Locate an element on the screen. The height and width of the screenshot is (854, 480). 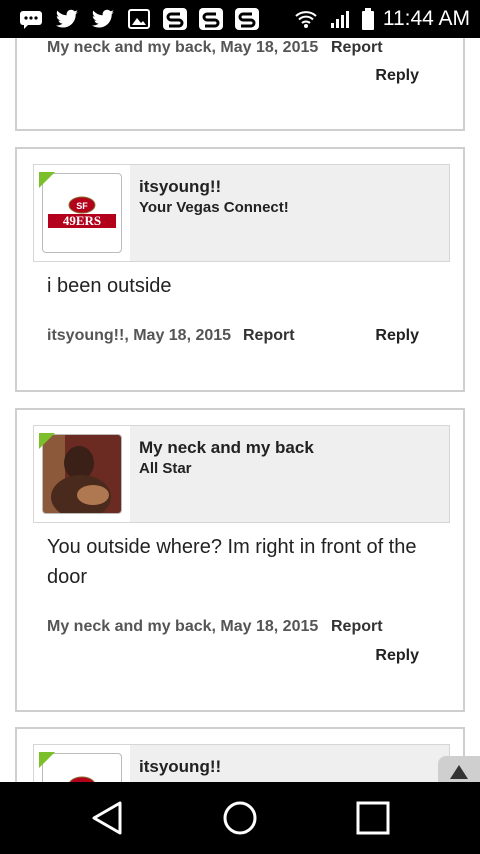
image-icon is located at coordinates (139, 19).